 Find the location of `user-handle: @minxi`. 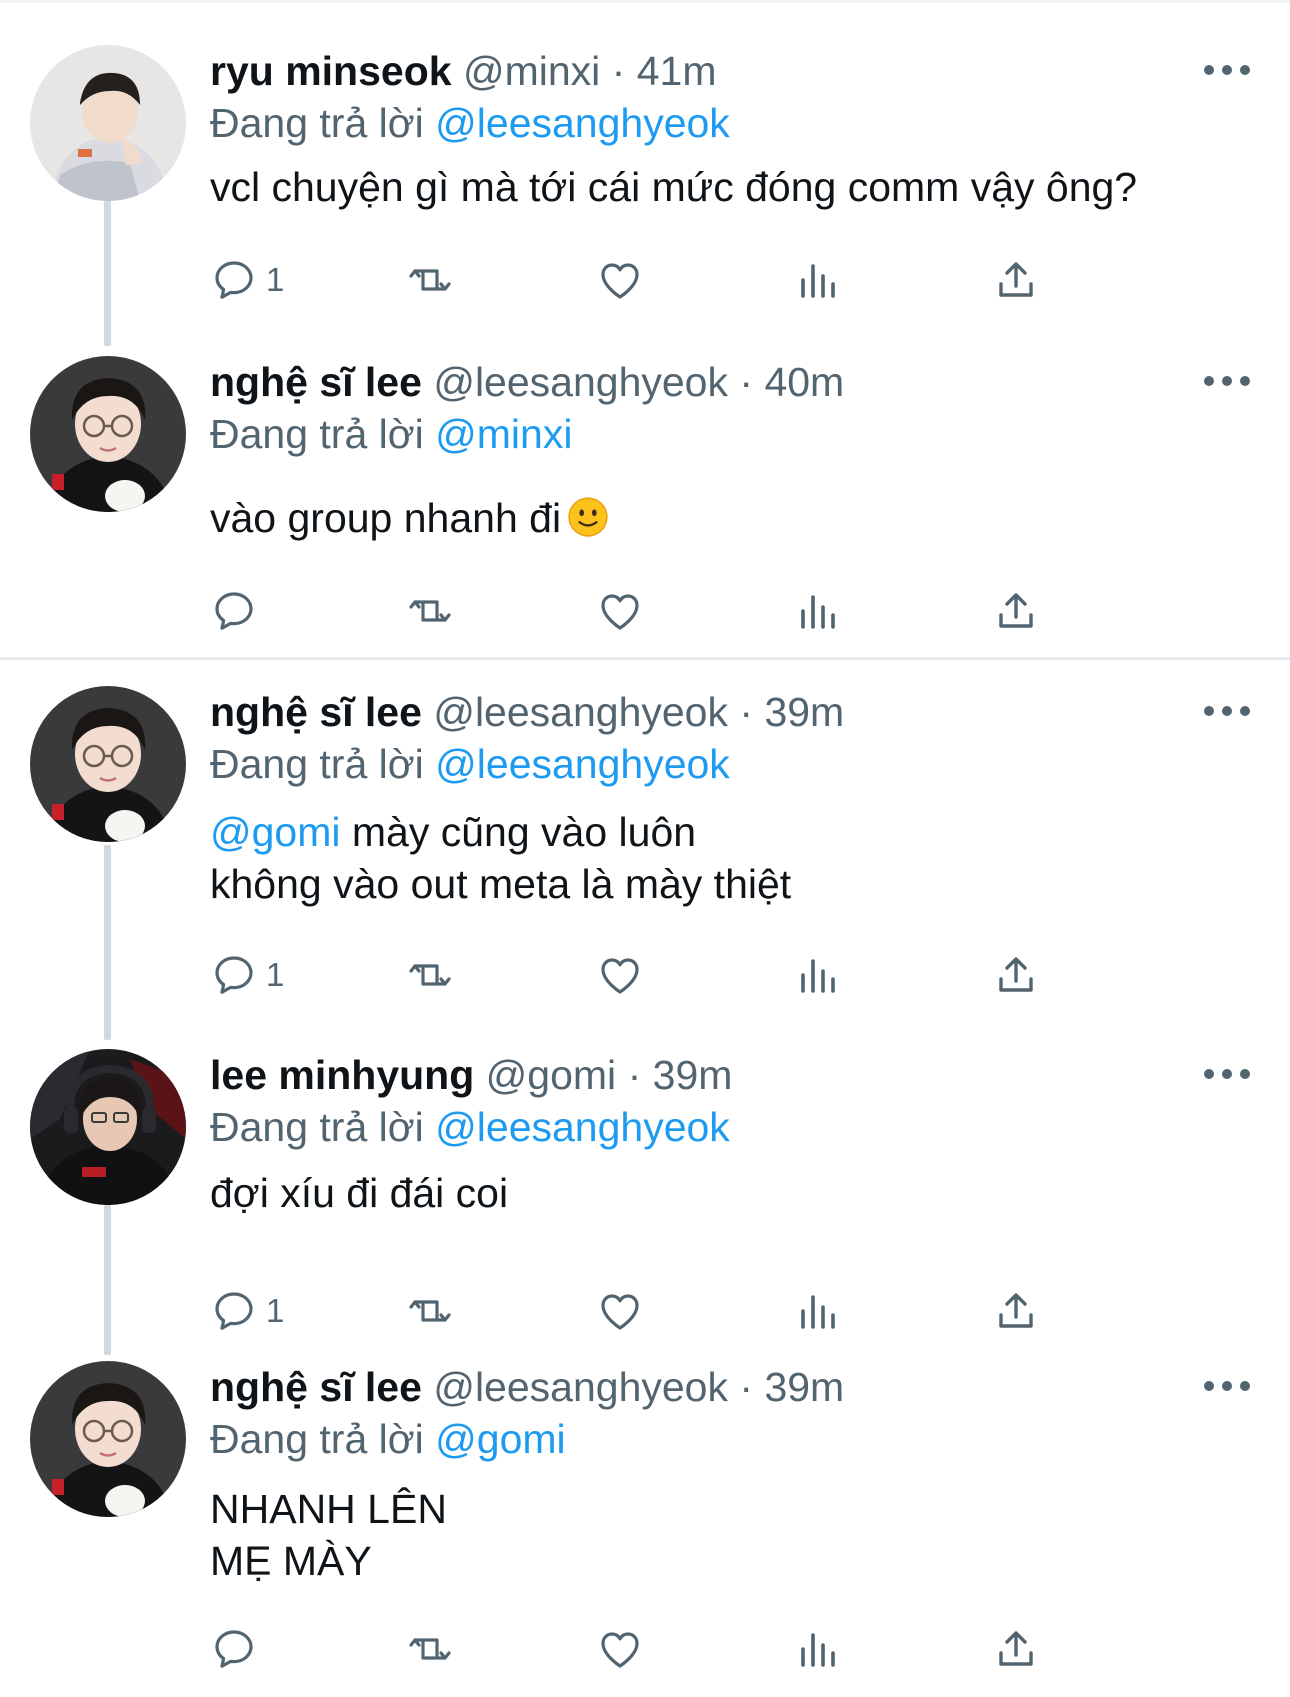

user-handle: @minxi is located at coordinates (531, 71).